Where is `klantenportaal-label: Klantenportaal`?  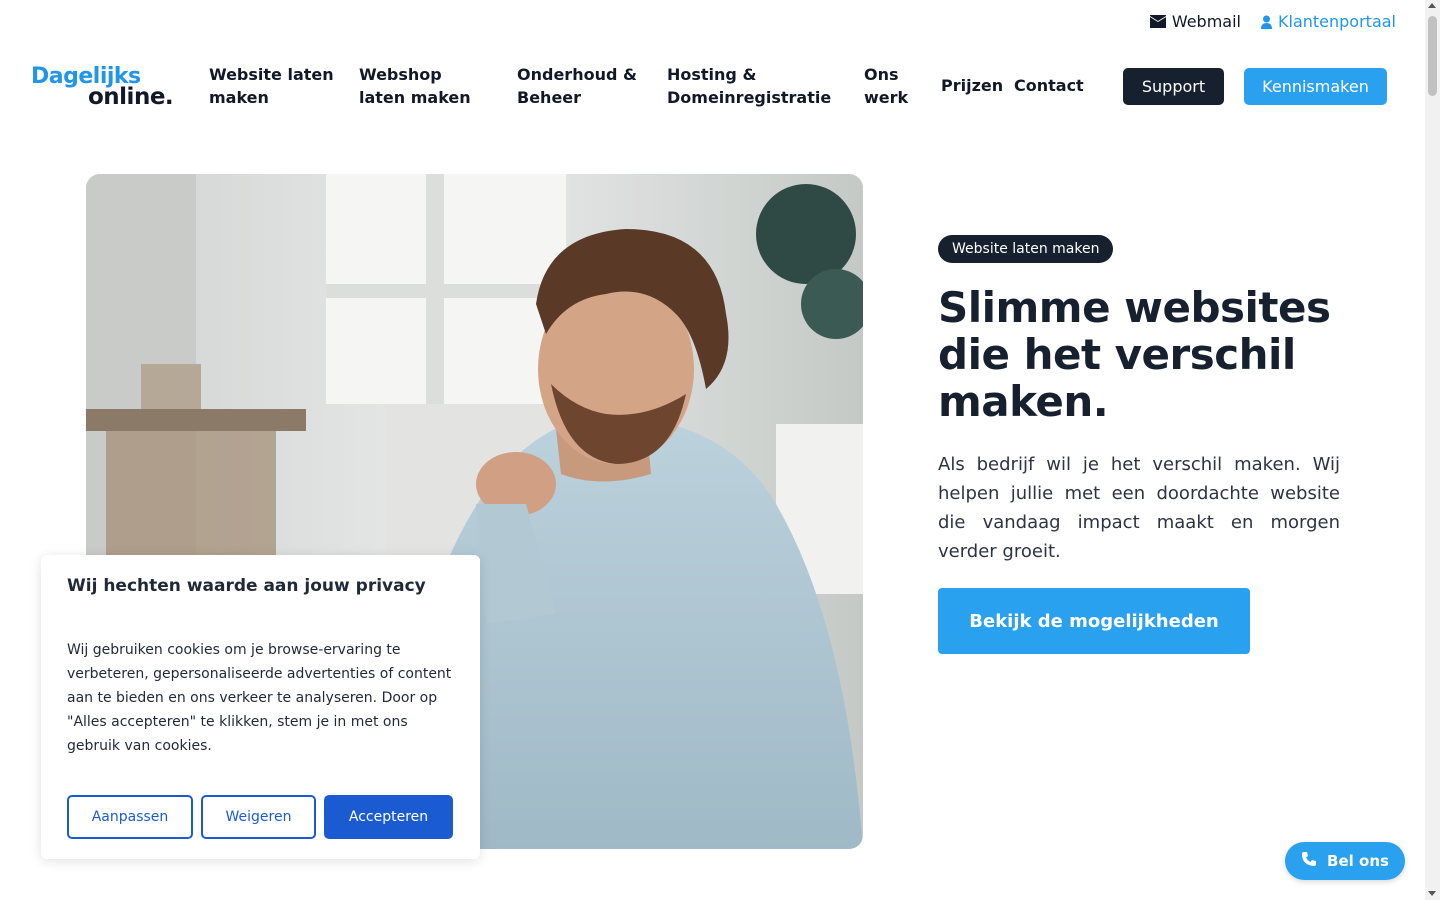
klantenportaal-label: Klantenportaal is located at coordinates (1337, 21).